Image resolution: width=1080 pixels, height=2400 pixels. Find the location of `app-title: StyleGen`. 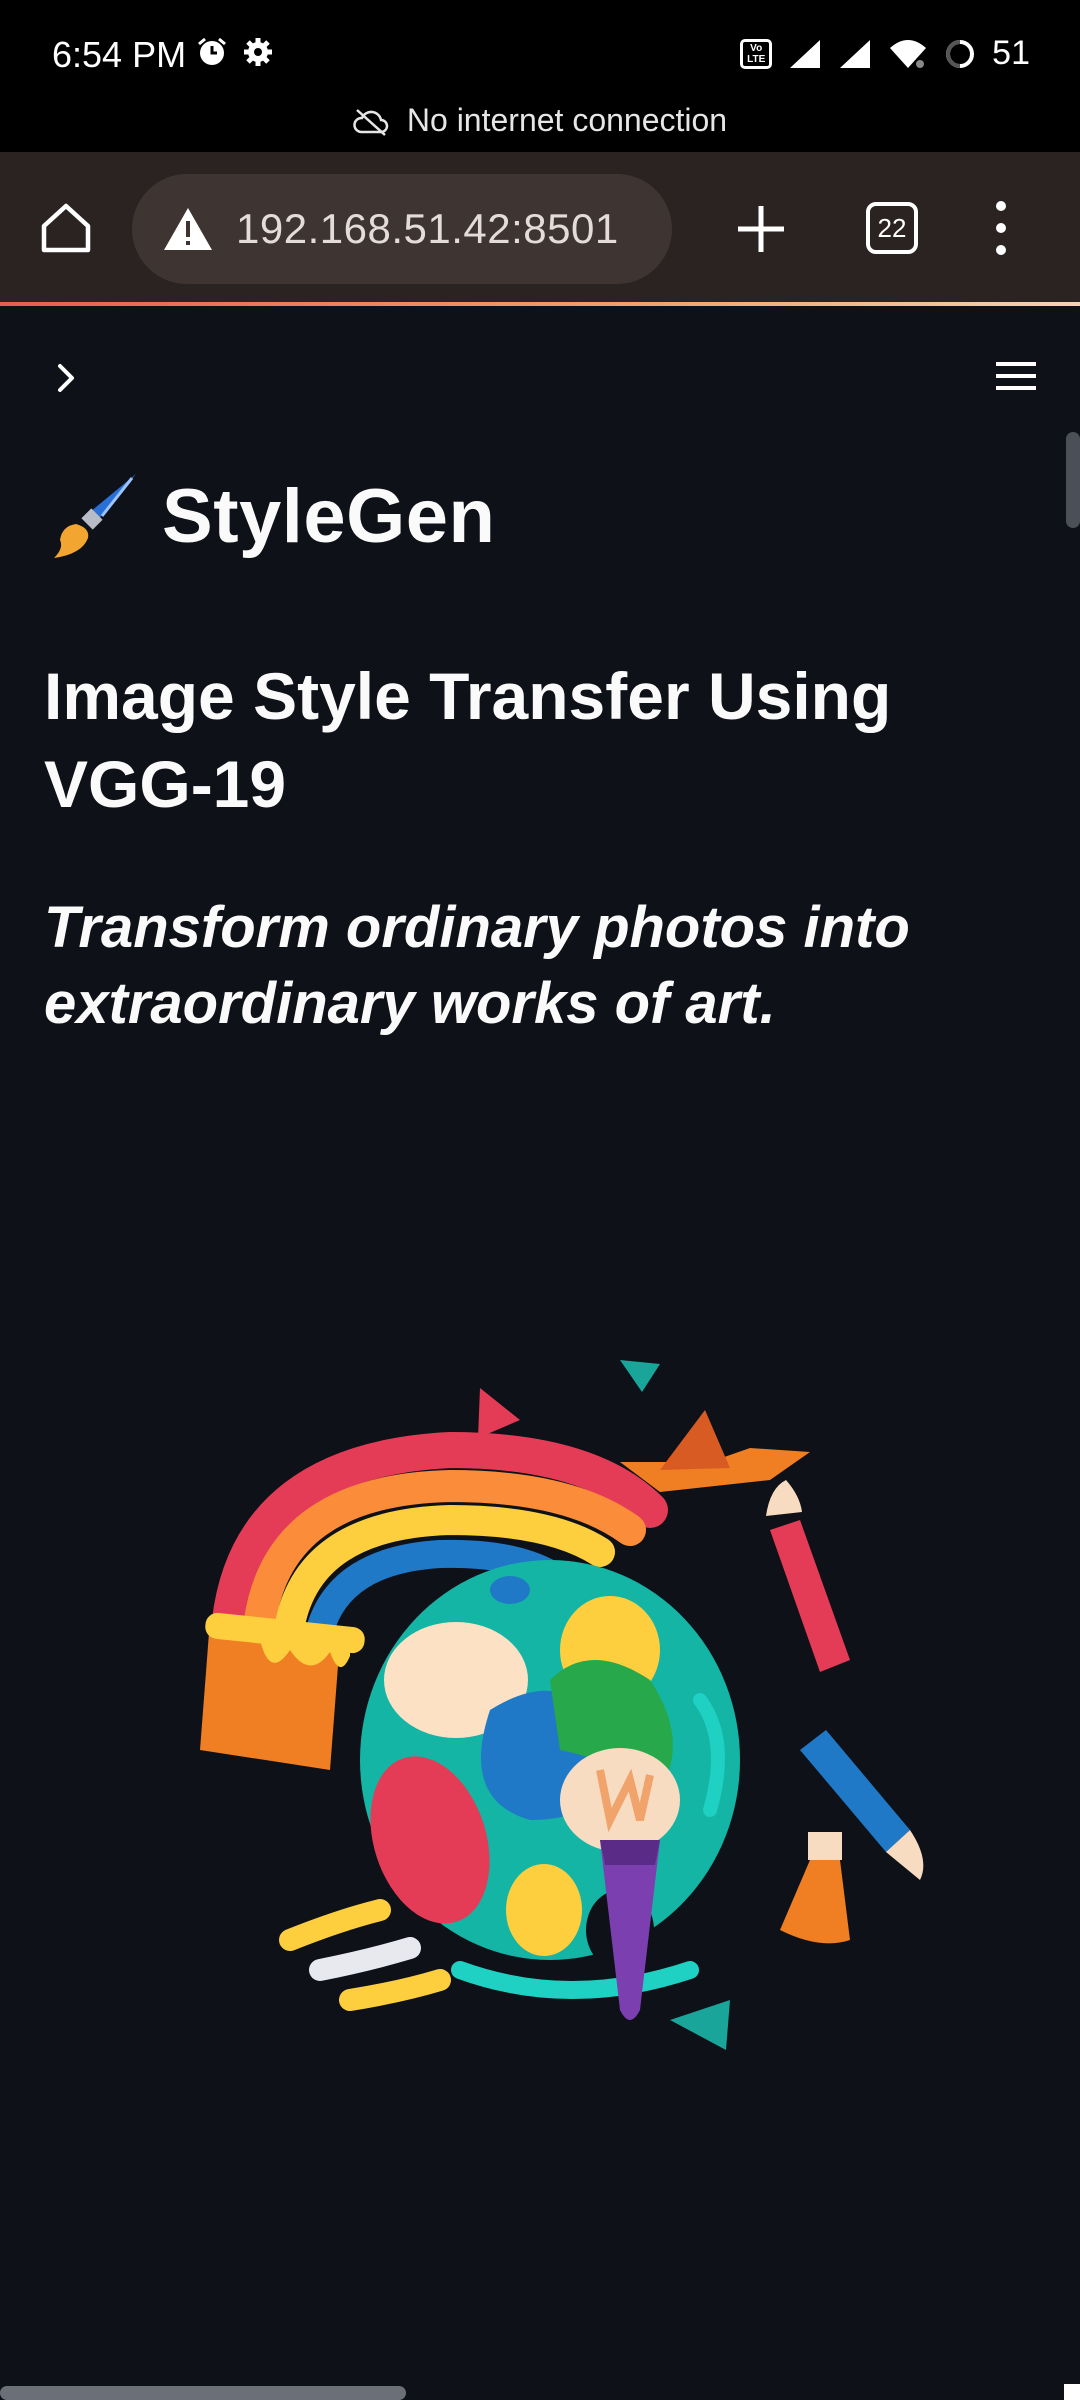

app-title: StyleGen is located at coordinates (329, 516).